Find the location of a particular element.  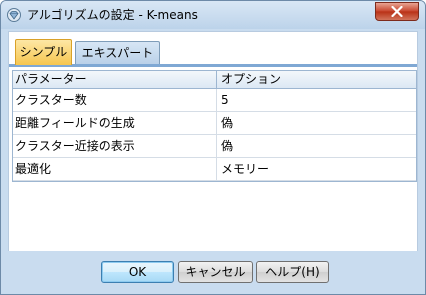

parameter-name: 最適化 is located at coordinates (115, 169).